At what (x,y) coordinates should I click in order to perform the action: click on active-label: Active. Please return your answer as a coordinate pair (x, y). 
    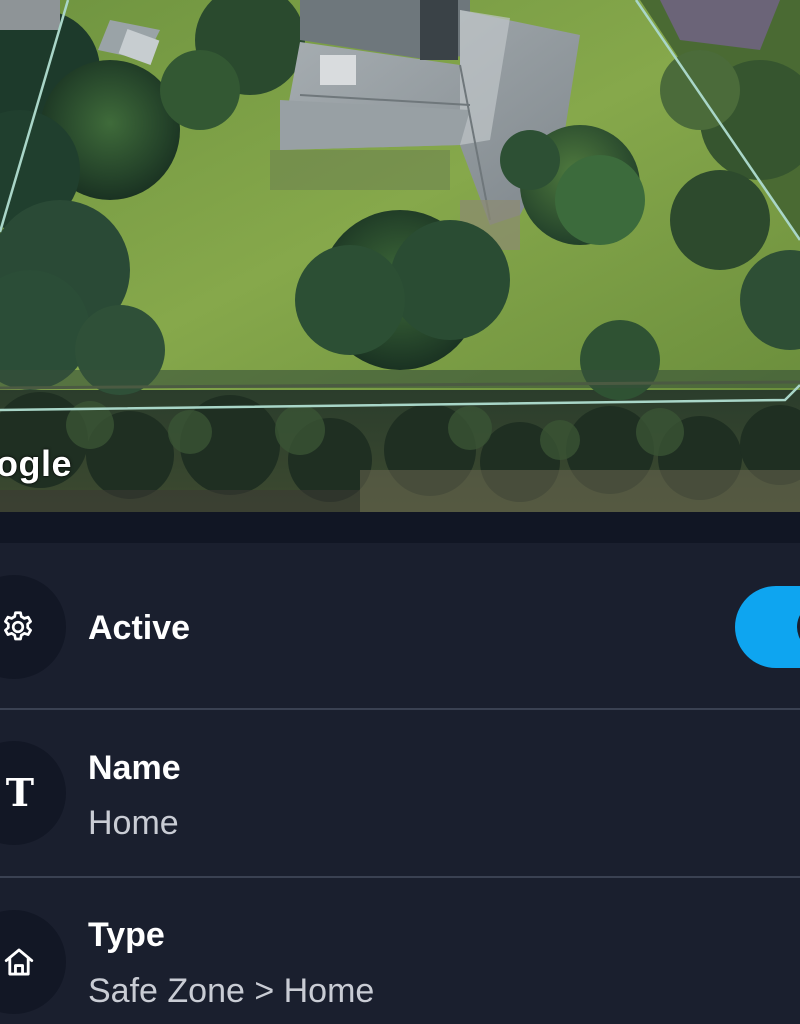
    Looking at the image, I should click on (139, 628).